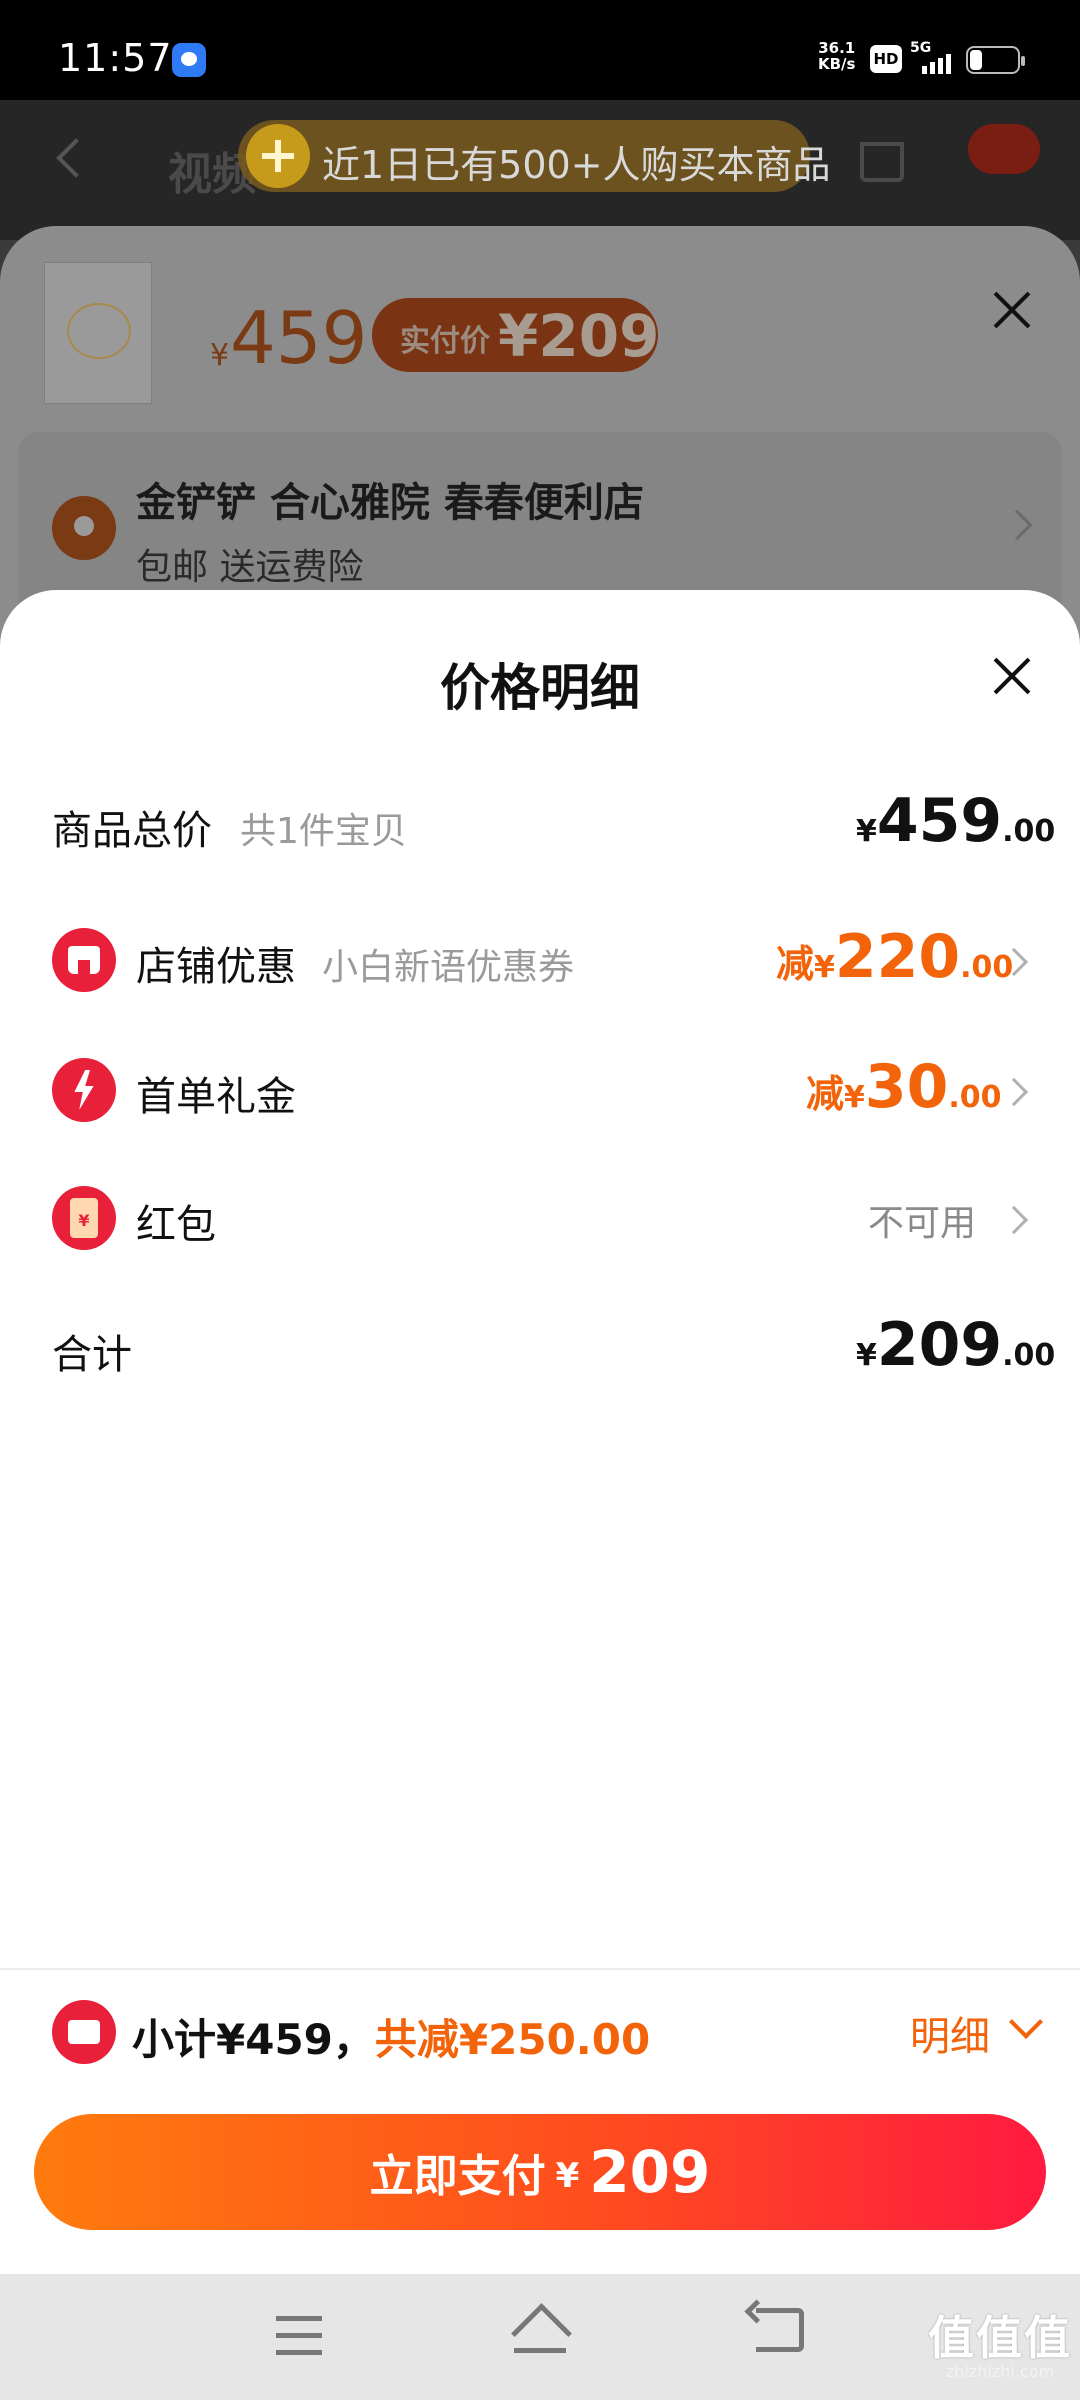  What do you see at coordinates (1004, 149) in the screenshot?
I see `red-badge` at bounding box center [1004, 149].